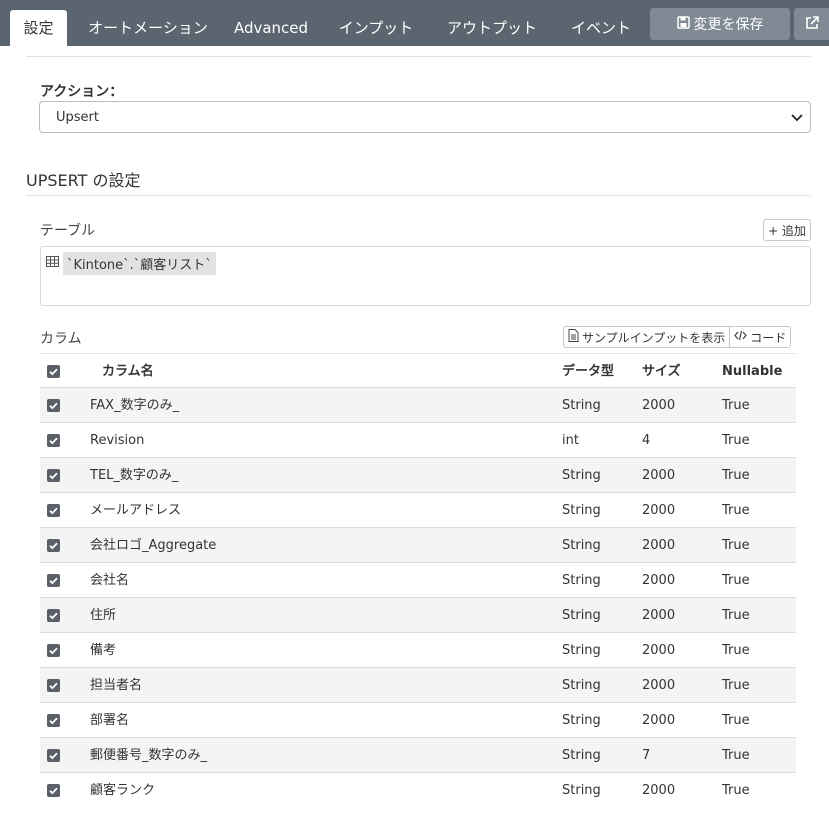 Image resolution: width=829 pixels, height=839 pixels. I want to click on column-name: 担当者名, so click(116, 685).